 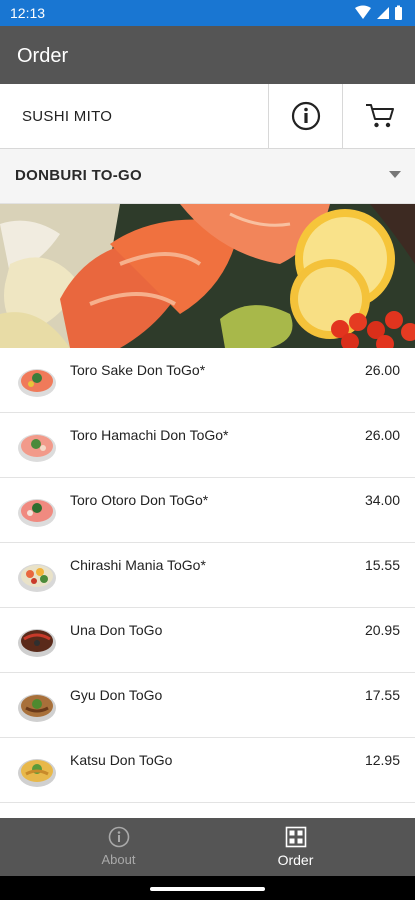 What do you see at coordinates (67, 116) in the screenshot?
I see `store-name: SUSHI MITO` at bounding box center [67, 116].